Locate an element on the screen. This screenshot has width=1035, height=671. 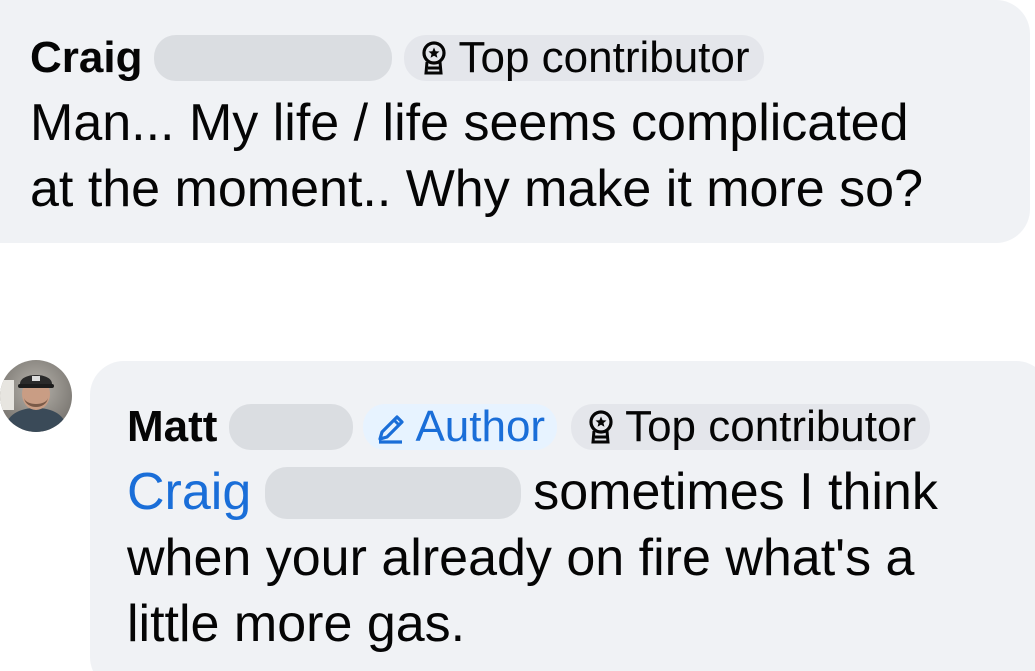
comment-header: Craig Top contributor is located at coordinates (530, 58).